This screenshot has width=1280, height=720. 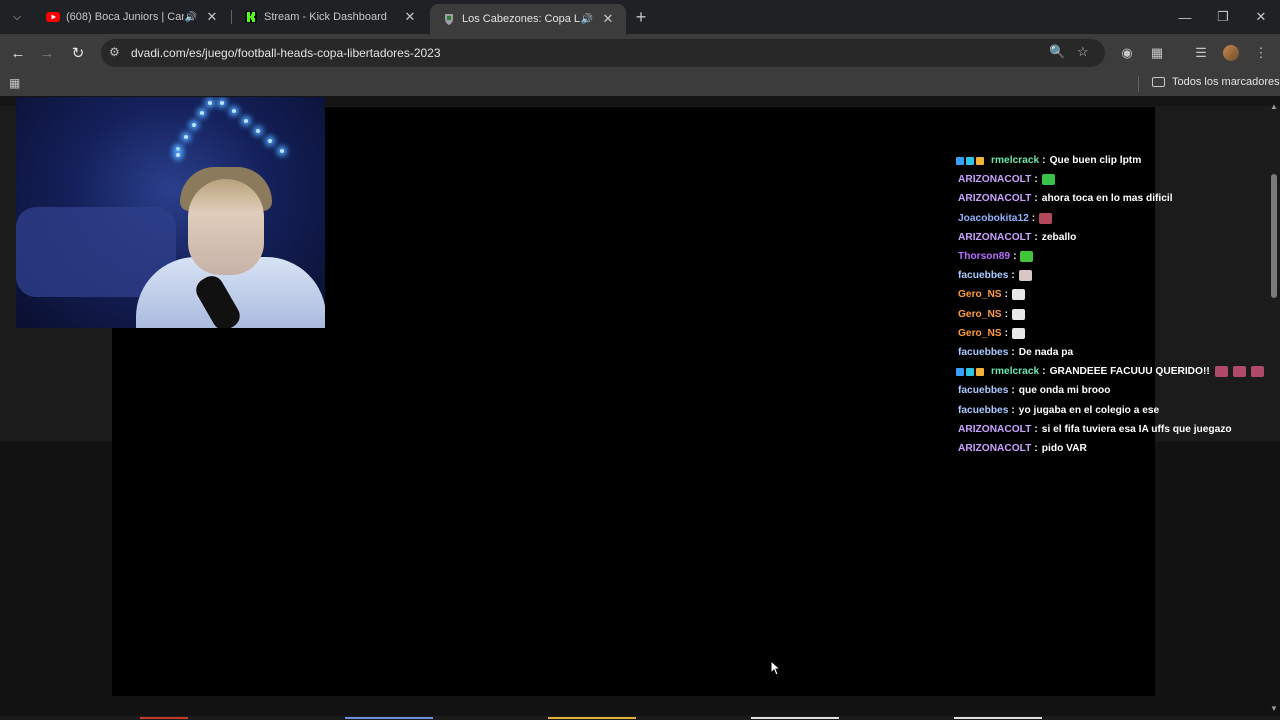 I want to click on chat-message-text: yo jugaba en el colegio a ese, so click(x=1089, y=410).